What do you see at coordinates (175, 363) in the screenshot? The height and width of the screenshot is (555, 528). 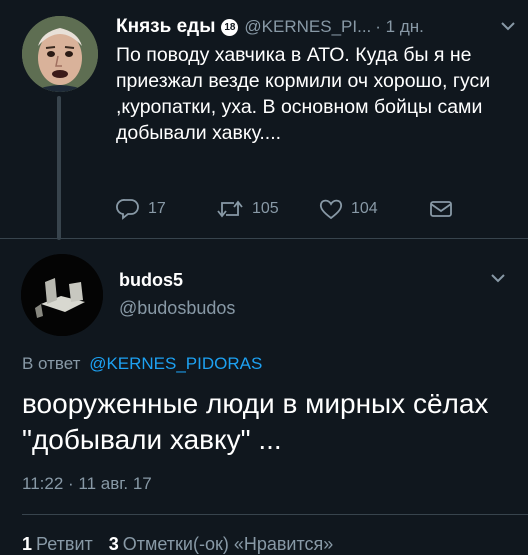 I see `reply-to-link: @KERNES_PIDORAS` at bounding box center [175, 363].